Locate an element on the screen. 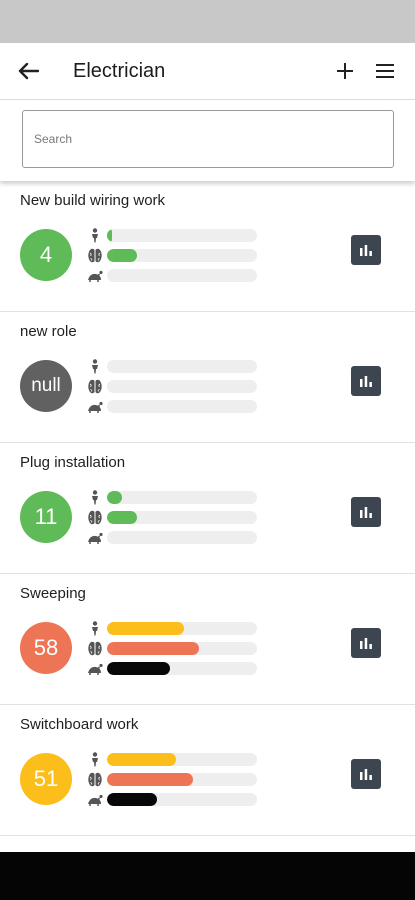 This screenshot has width=415, height=900. role-name: Switchboard work is located at coordinates (79, 724).